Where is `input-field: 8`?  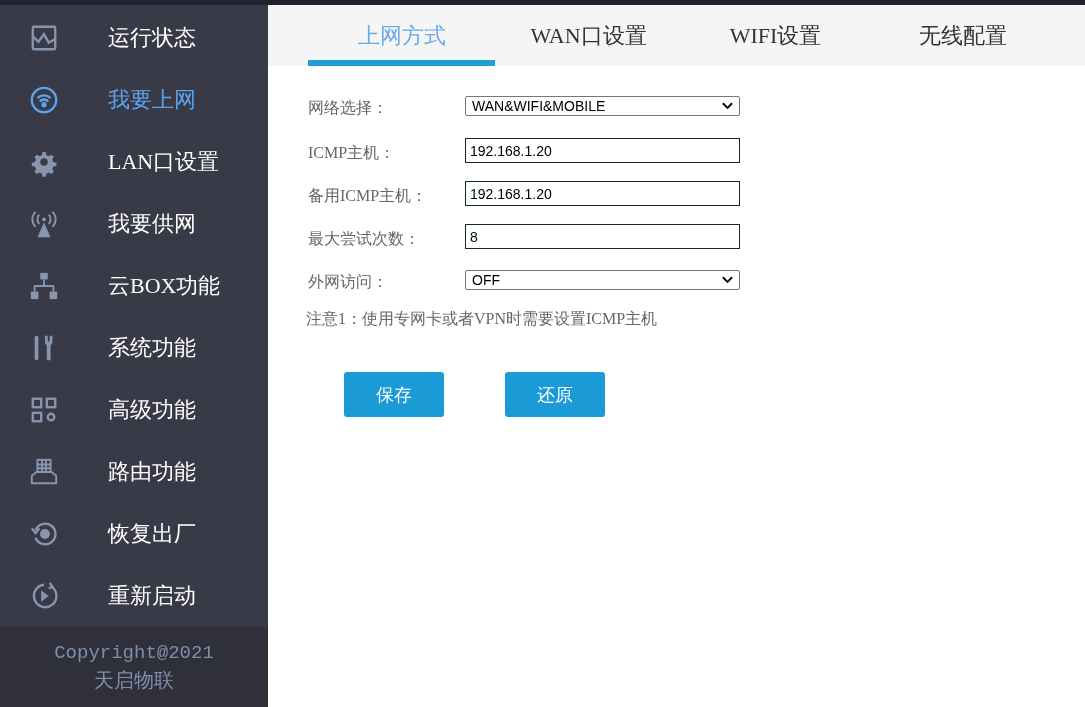
input-field: 8 is located at coordinates (602, 236).